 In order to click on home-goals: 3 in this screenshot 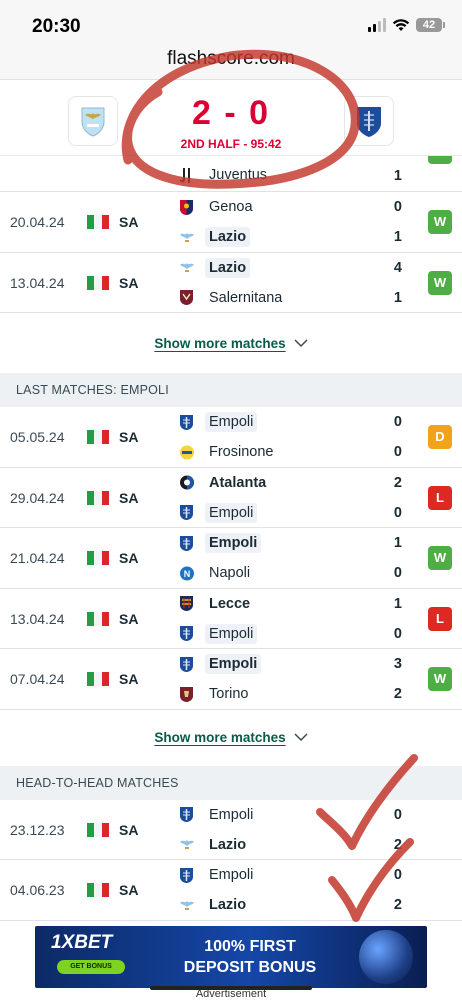, I will do `click(397, 664)`.